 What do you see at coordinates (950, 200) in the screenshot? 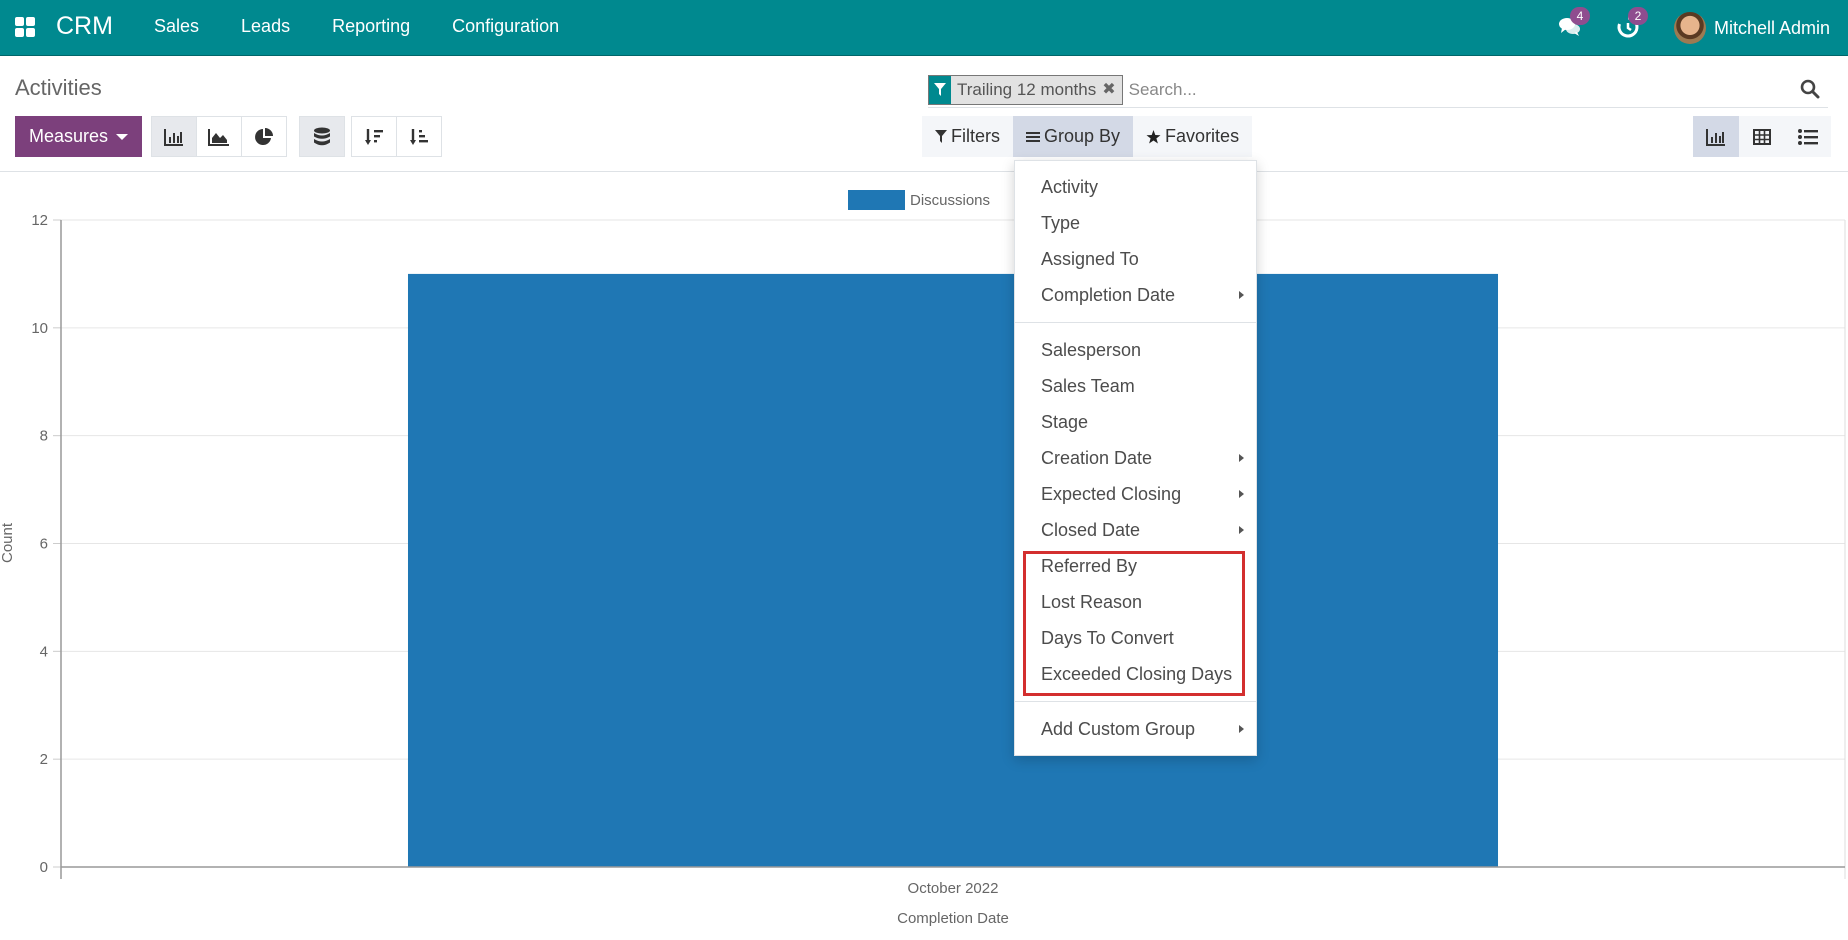
I see `legend-label: Discussions` at bounding box center [950, 200].